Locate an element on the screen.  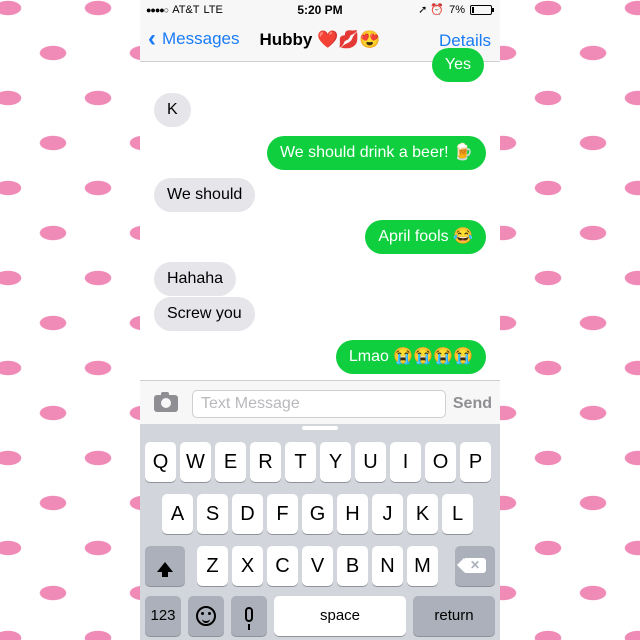
emoji-key is located at coordinates (206, 616).